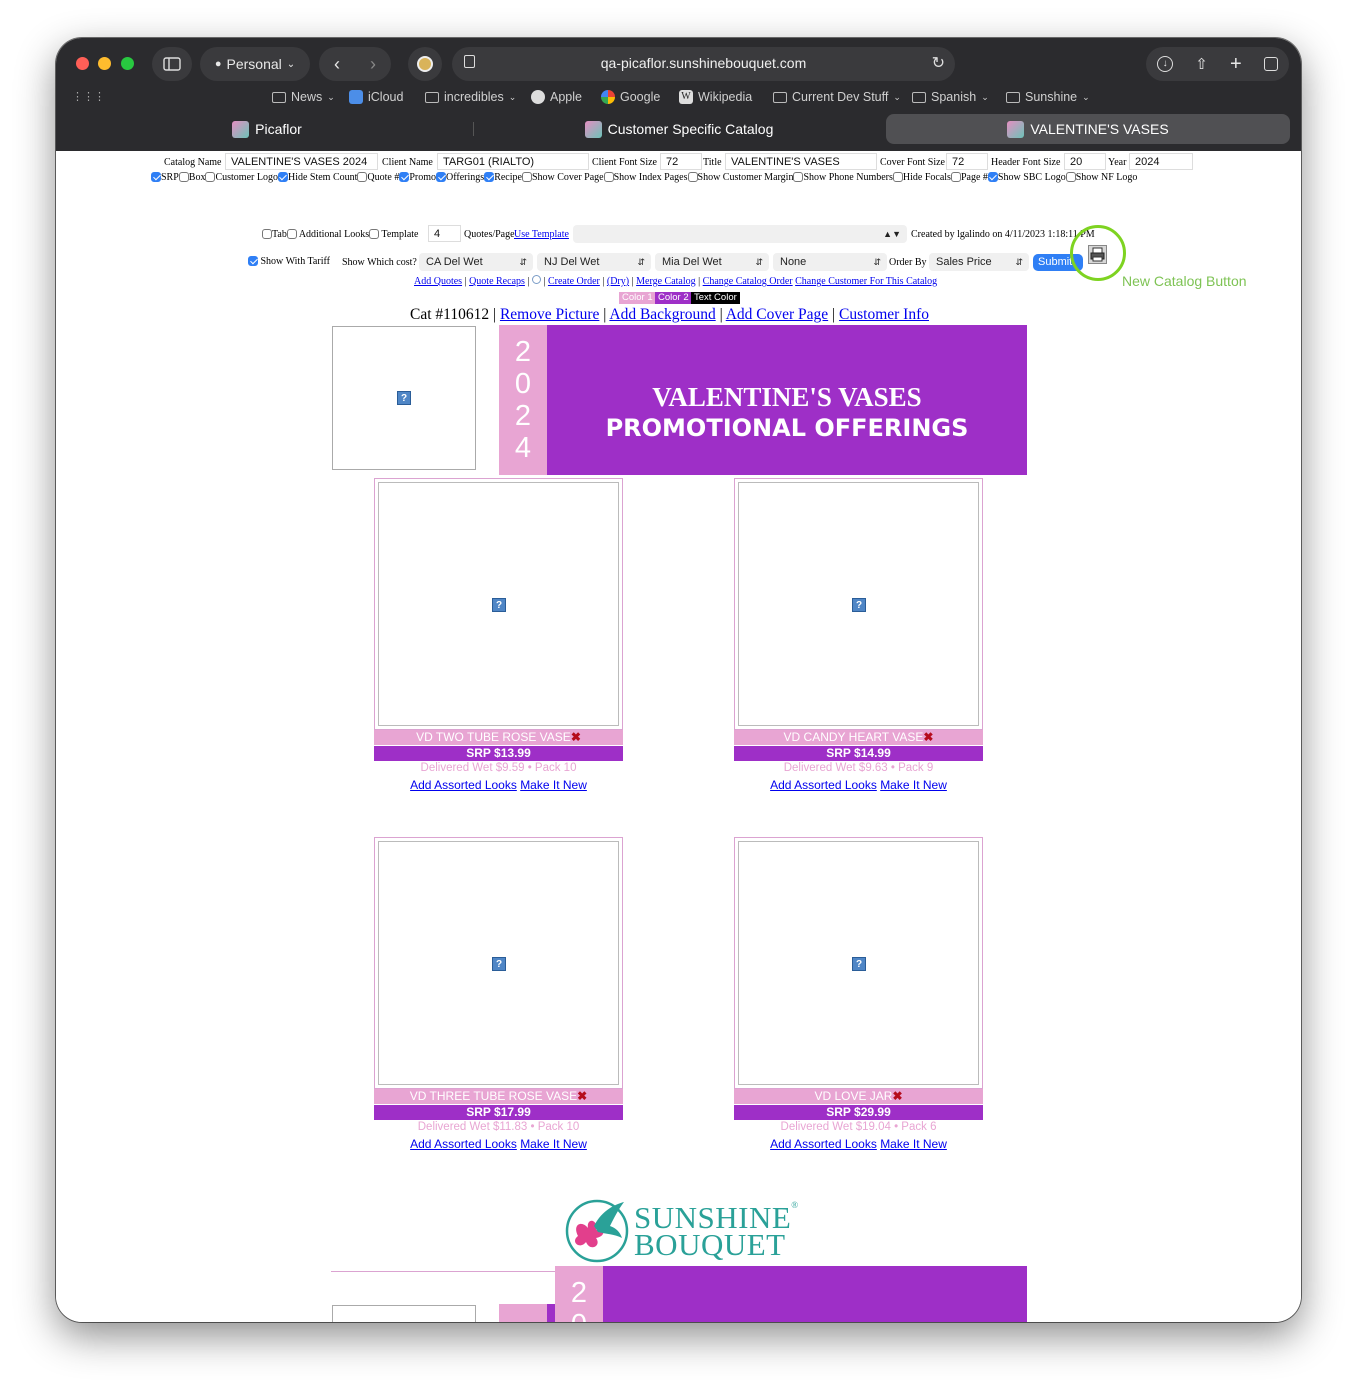  I want to click on show-with-tariff-checkbox, so click(253, 261).